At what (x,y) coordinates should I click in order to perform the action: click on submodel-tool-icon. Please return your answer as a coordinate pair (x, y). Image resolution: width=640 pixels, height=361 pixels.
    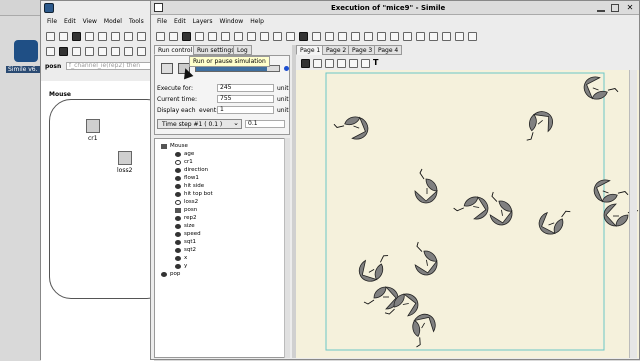
    Looking at the image, I should click on (102, 51).